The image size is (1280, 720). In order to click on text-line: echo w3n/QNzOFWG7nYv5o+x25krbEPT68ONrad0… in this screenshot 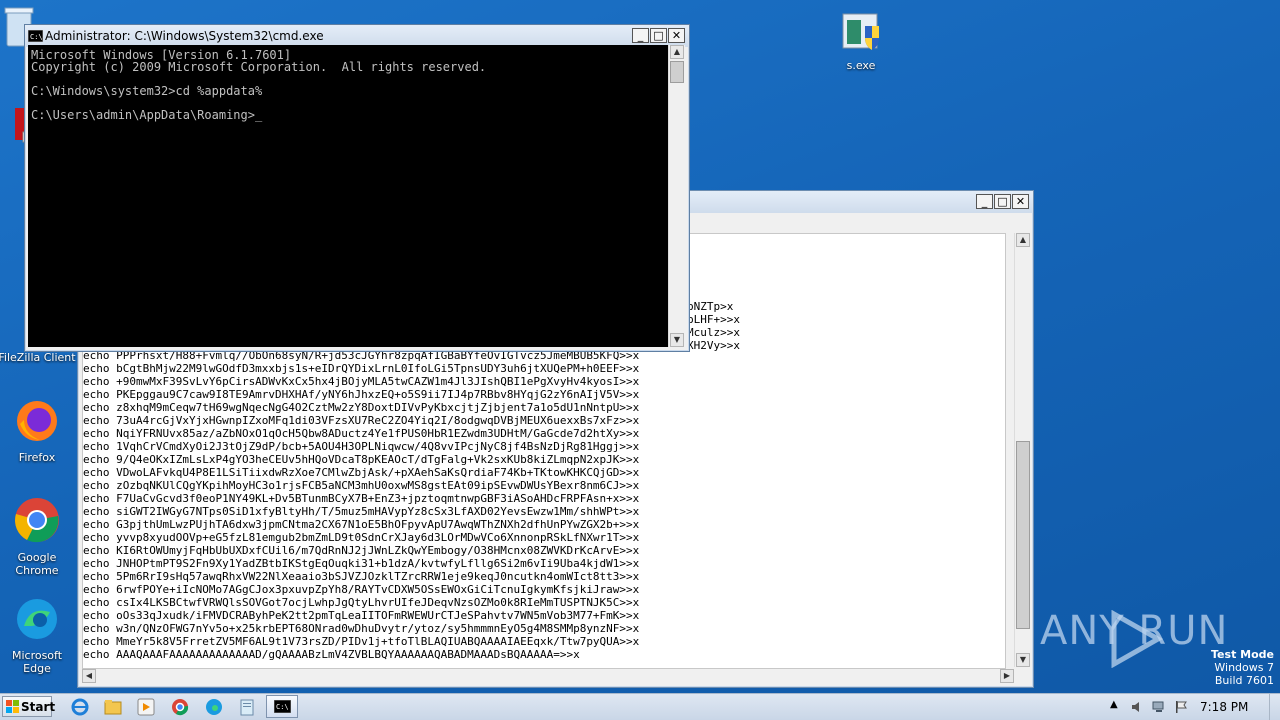, I will do `click(361, 628)`.